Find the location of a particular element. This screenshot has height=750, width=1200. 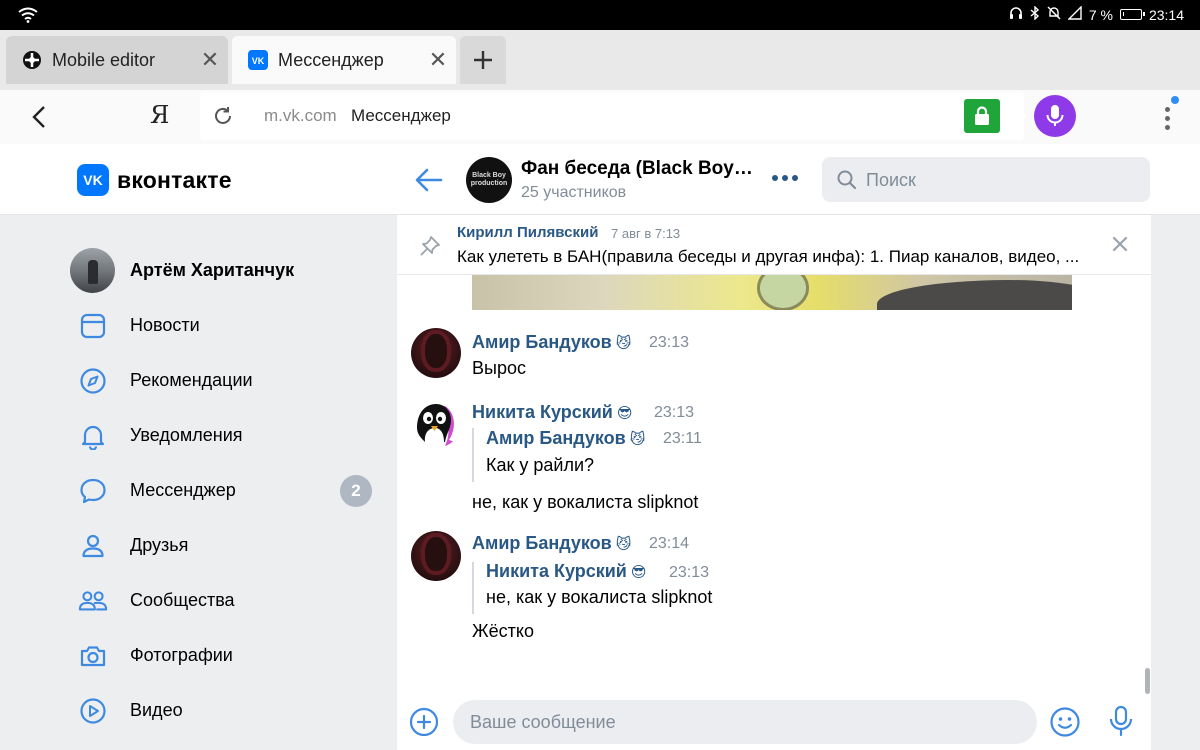

browser-menu-button is located at coordinates (1168, 117).